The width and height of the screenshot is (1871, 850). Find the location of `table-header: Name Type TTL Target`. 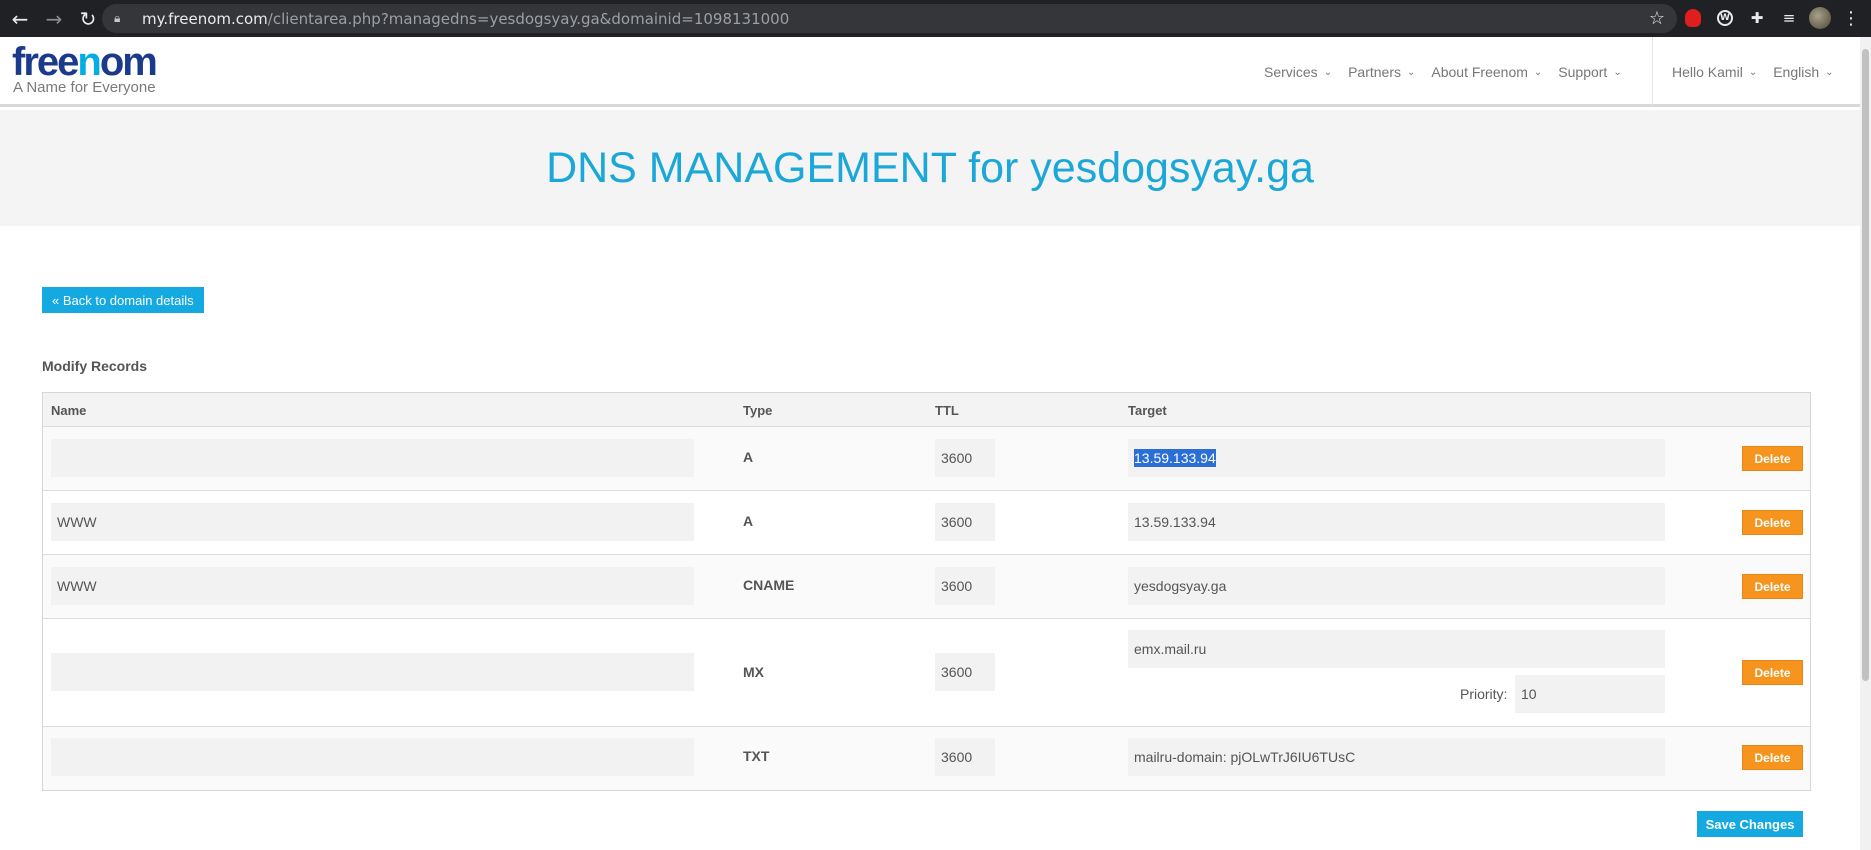

table-header: Name Type TTL Target is located at coordinates (926, 410).